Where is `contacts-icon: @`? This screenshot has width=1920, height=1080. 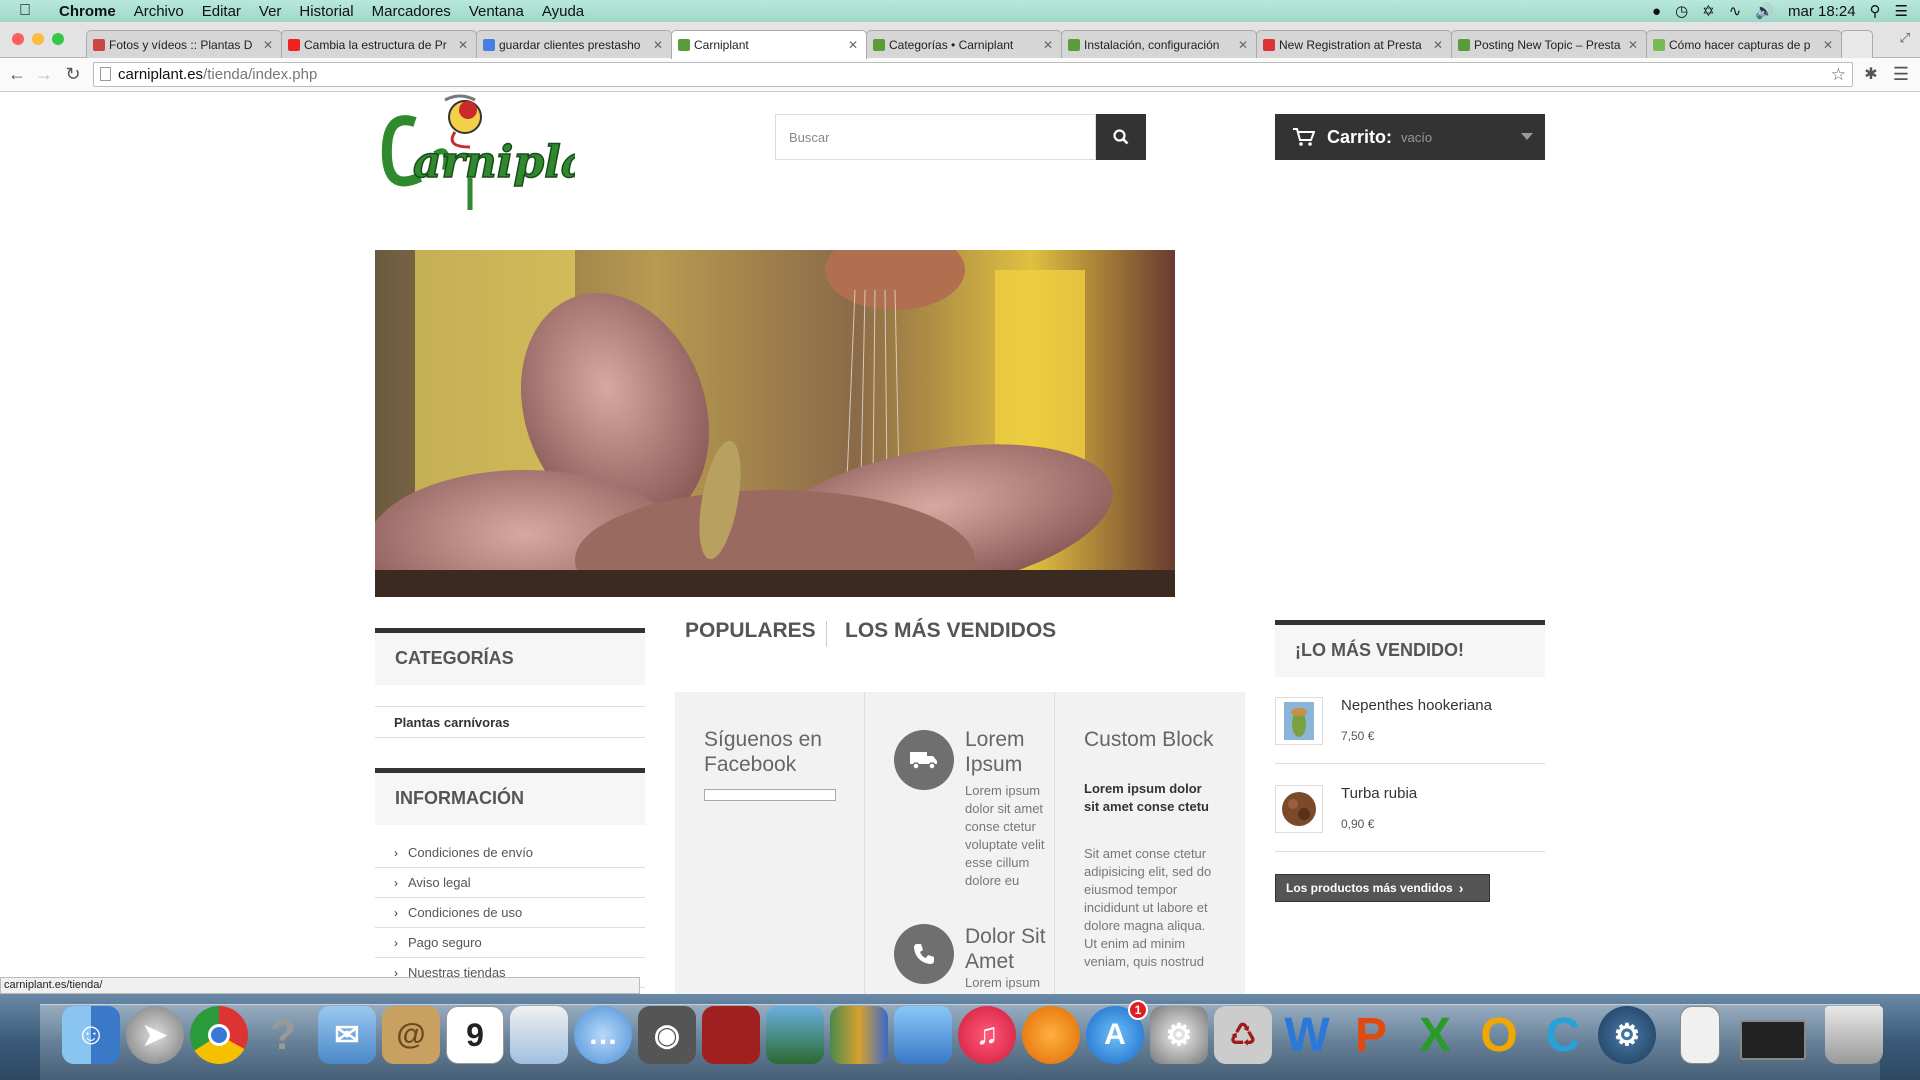 contacts-icon: @ is located at coordinates (411, 1035).